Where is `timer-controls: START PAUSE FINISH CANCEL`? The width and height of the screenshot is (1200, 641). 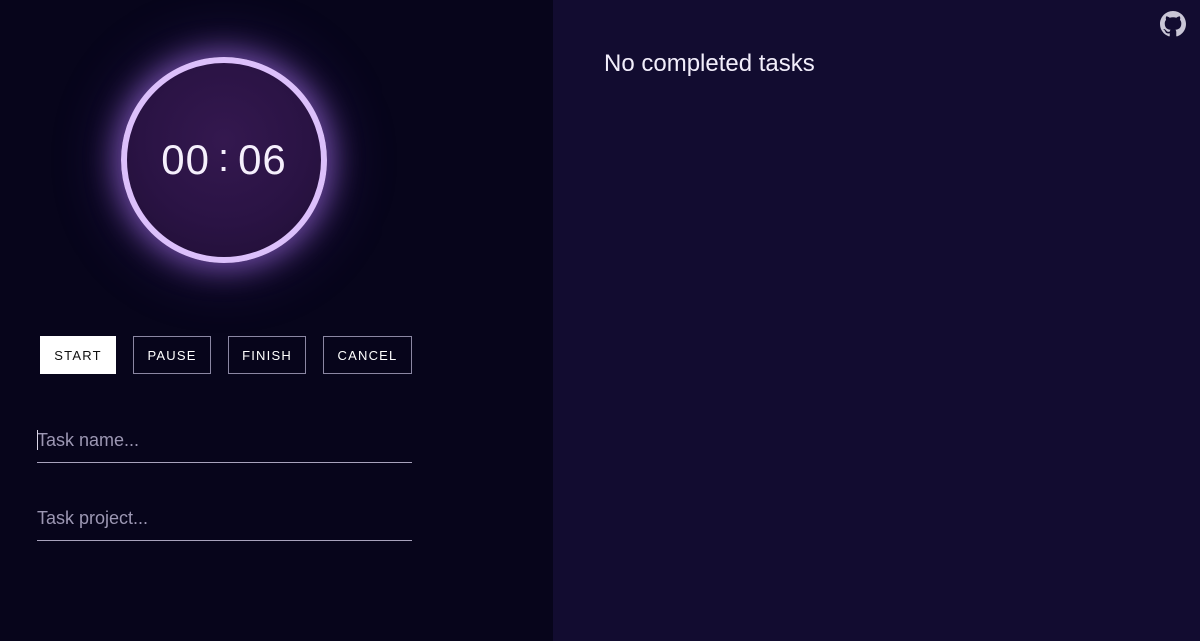
timer-controls: START PAUSE FINISH CANCEL is located at coordinates (226, 355).